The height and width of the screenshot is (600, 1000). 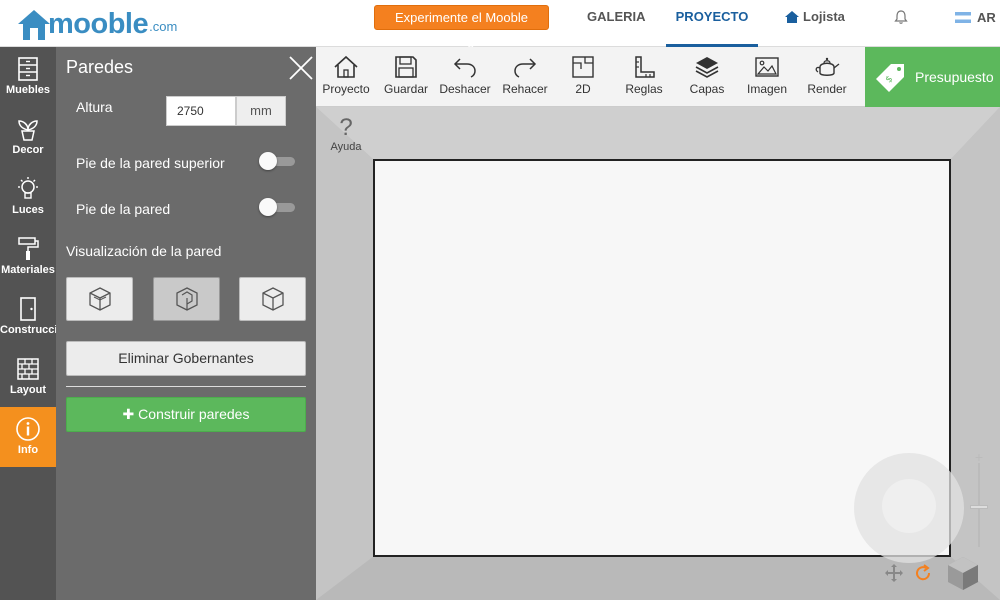 What do you see at coordinates (261, 111) in the screenshot?
I see `altura-unit: mm` at bounding box center [261, 111].